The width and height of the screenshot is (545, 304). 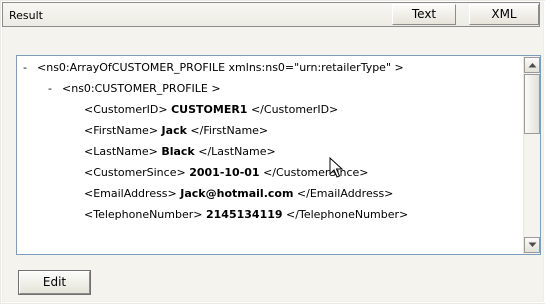 I want to click on field-value: Jack, so click(x=174, y=130).